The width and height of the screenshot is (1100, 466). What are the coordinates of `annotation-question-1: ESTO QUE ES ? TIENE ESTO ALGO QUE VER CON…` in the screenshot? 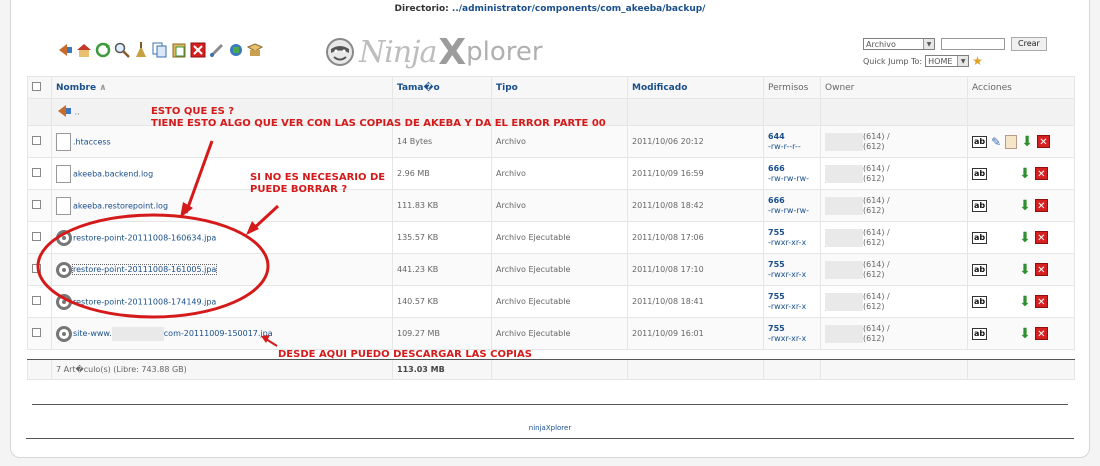 It's located at (378, 117).